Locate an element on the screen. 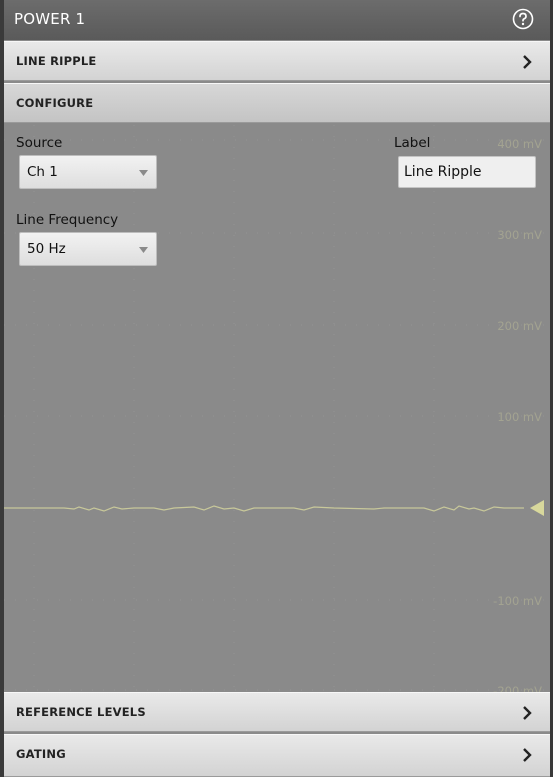 This screenshot has width=553, height=777. waveform-trace is located at coordinates (264, 508).